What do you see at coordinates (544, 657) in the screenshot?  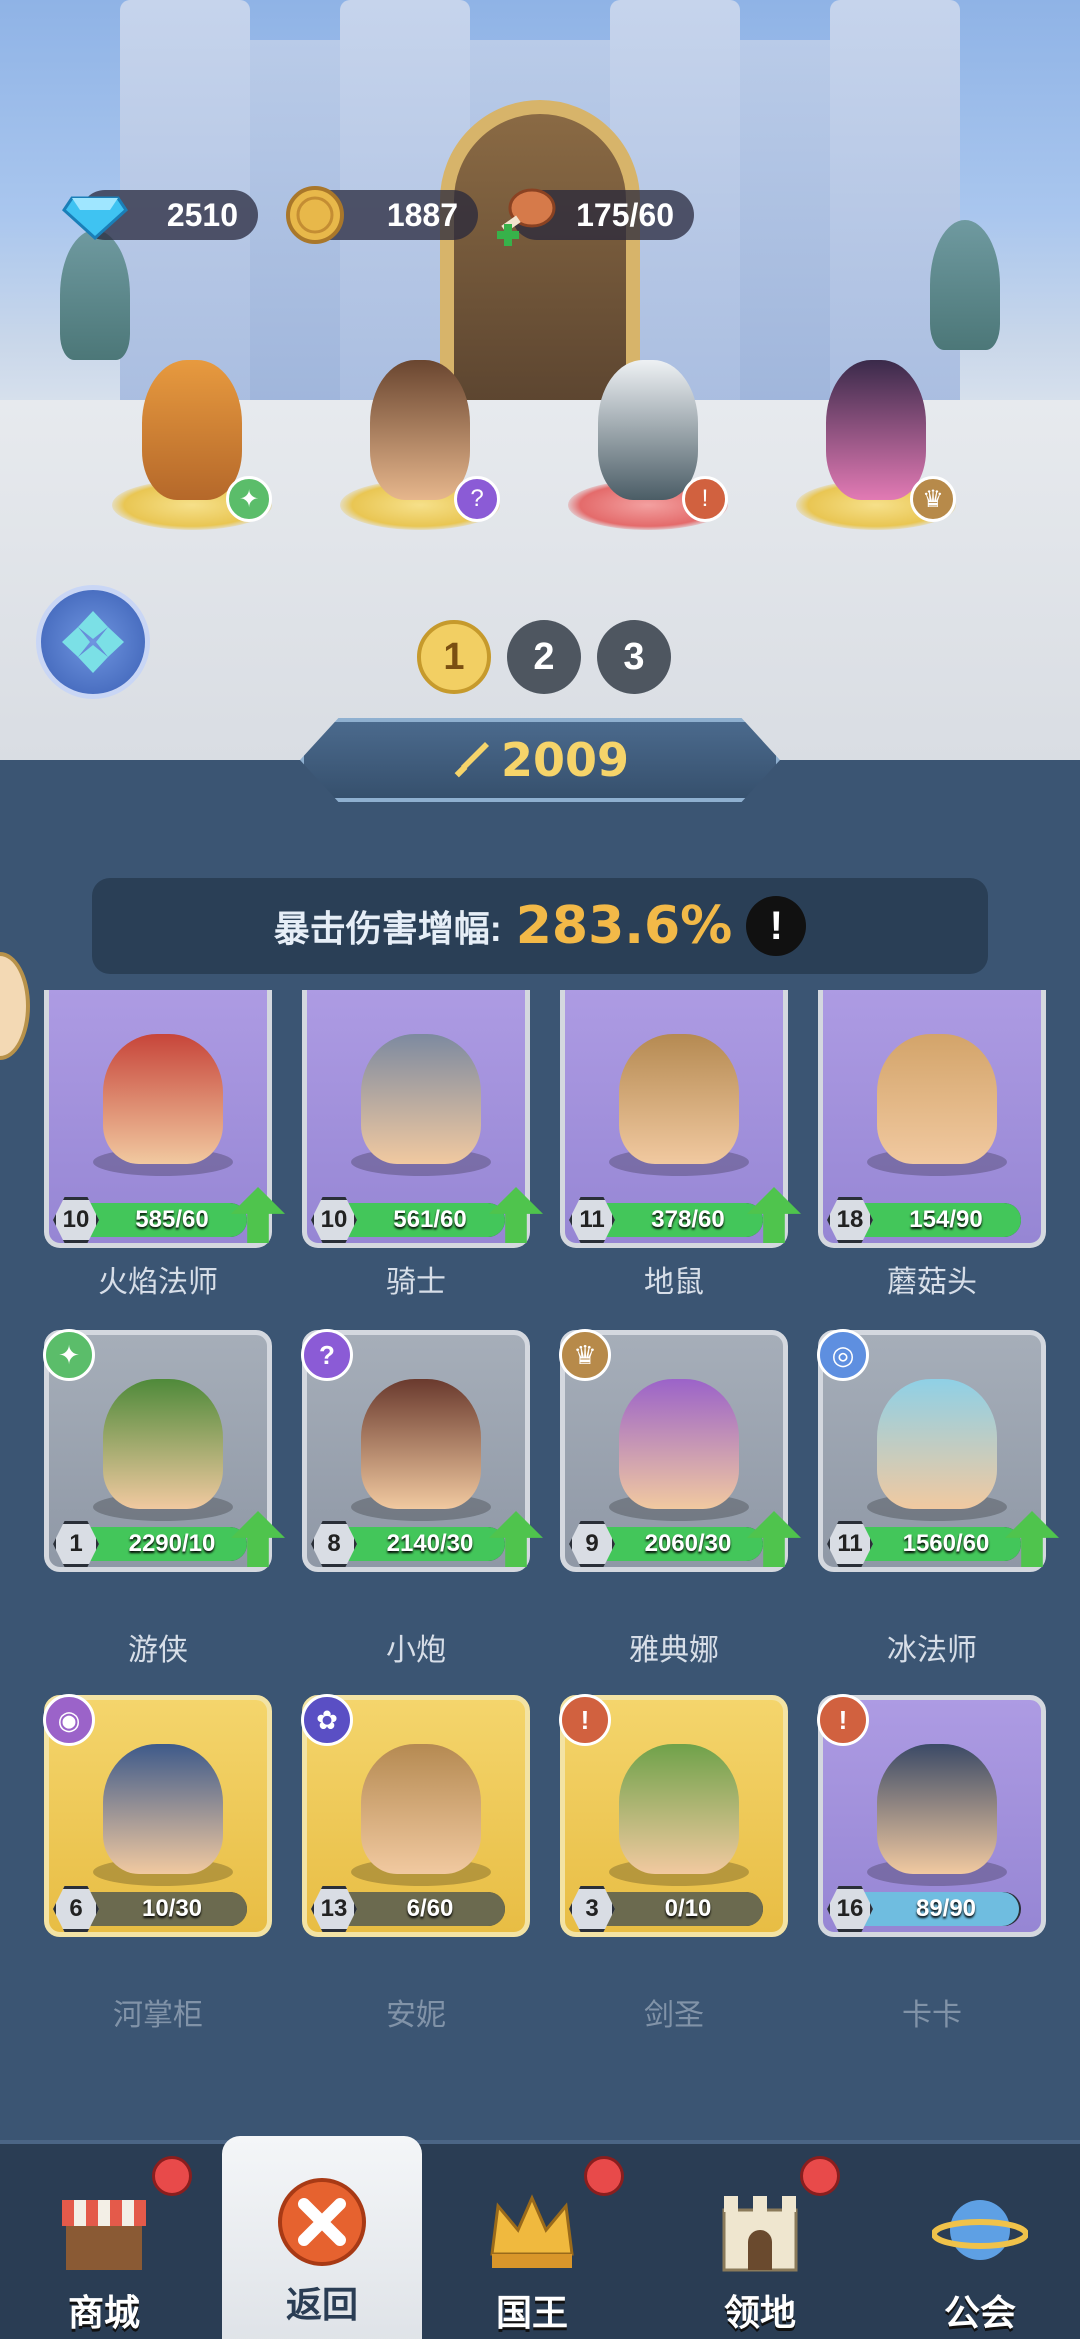 I see `team-page-2: 2` at bounding box center [544, 657].